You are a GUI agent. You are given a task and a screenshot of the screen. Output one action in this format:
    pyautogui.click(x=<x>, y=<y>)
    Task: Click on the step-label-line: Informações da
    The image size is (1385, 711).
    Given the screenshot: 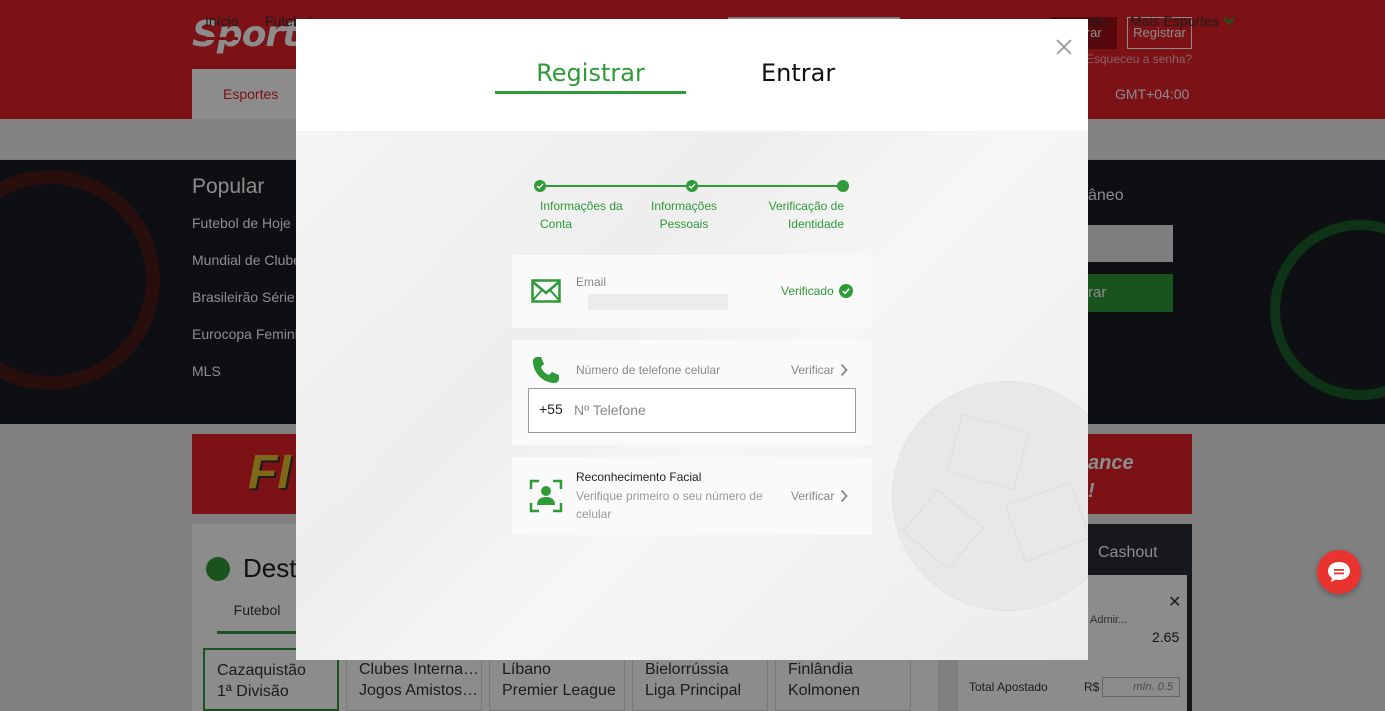 What is the action you would take?
    pyautogui.click(x=581, y=206)
    